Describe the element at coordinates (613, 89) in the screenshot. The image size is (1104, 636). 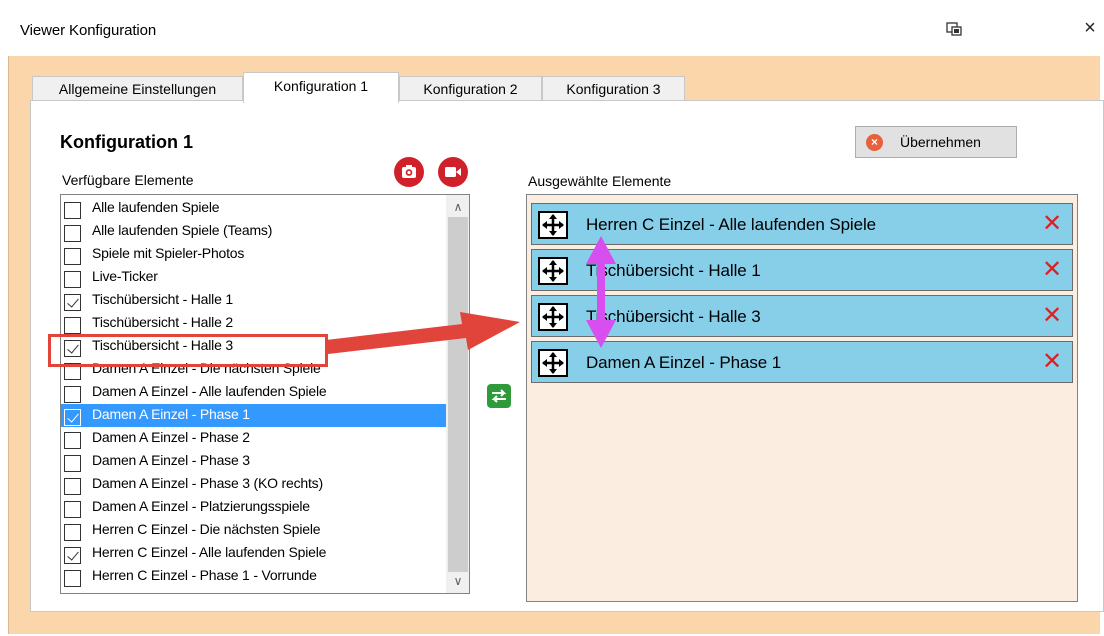
I see `tab-konfiguration-3: Konfiguration 3` at that location.